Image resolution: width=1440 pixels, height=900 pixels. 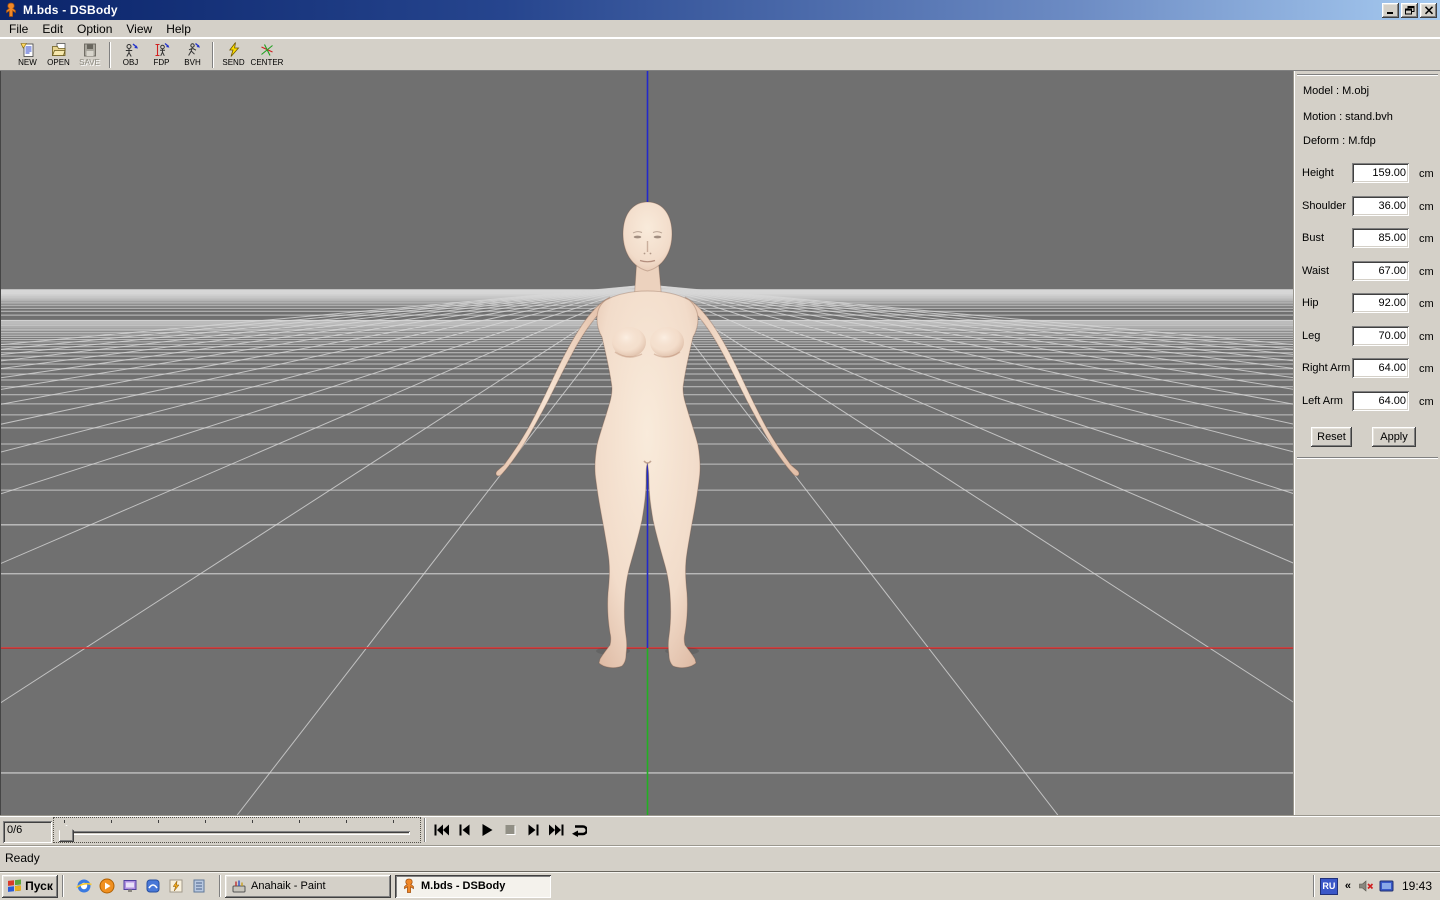 What do you see at coordinates (15, 885) in the screenshot?
I see `windows-logo-icon` at bounding box center [15, 885].